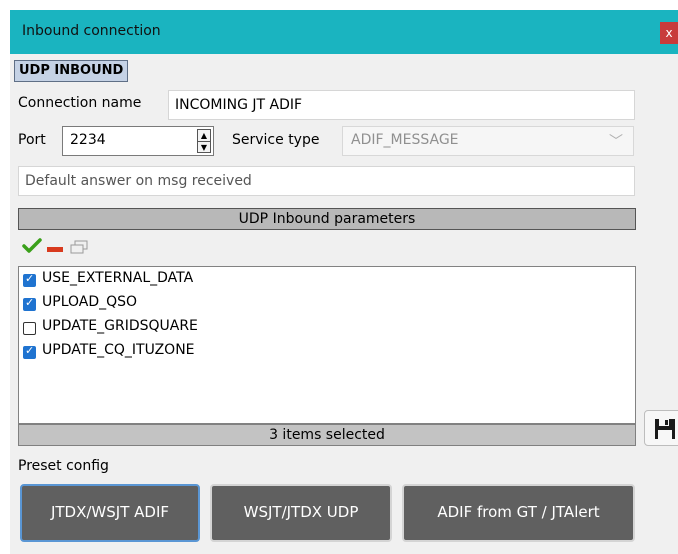 The height and width of the screenshot is (554, 678). Describe the element at coordinates (63, 466) in the screenshot. I see `preset-config-label: Preset config` at that location.